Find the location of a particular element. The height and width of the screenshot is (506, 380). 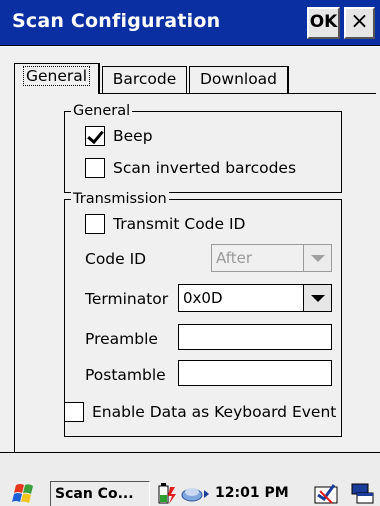

terminator-value: 0x0D is located at coordinates (203, 298).